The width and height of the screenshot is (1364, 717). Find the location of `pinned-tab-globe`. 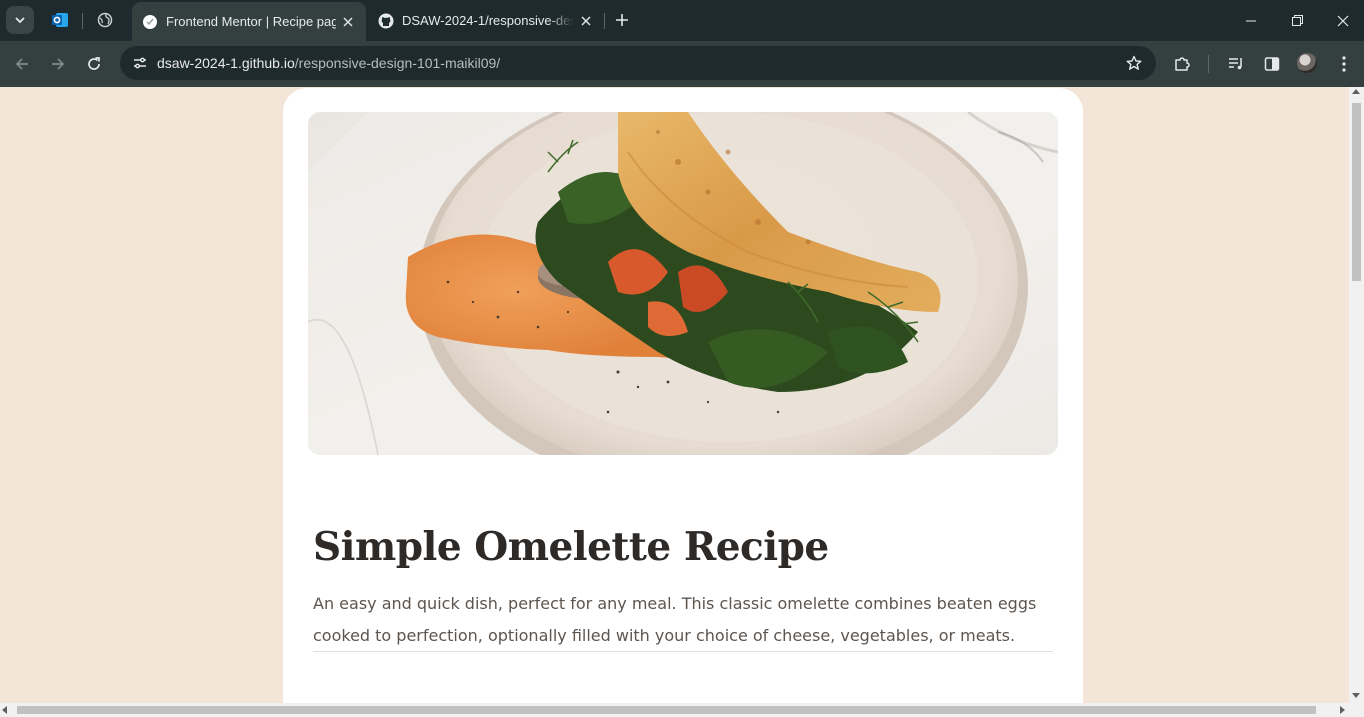

pinned-tab-globe is located at coordinates (105, 20).